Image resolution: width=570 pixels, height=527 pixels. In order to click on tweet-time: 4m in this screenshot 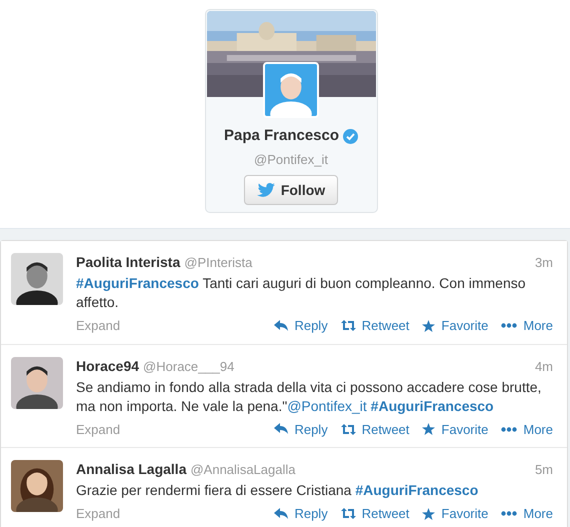, I will do `click(543, 366)`.